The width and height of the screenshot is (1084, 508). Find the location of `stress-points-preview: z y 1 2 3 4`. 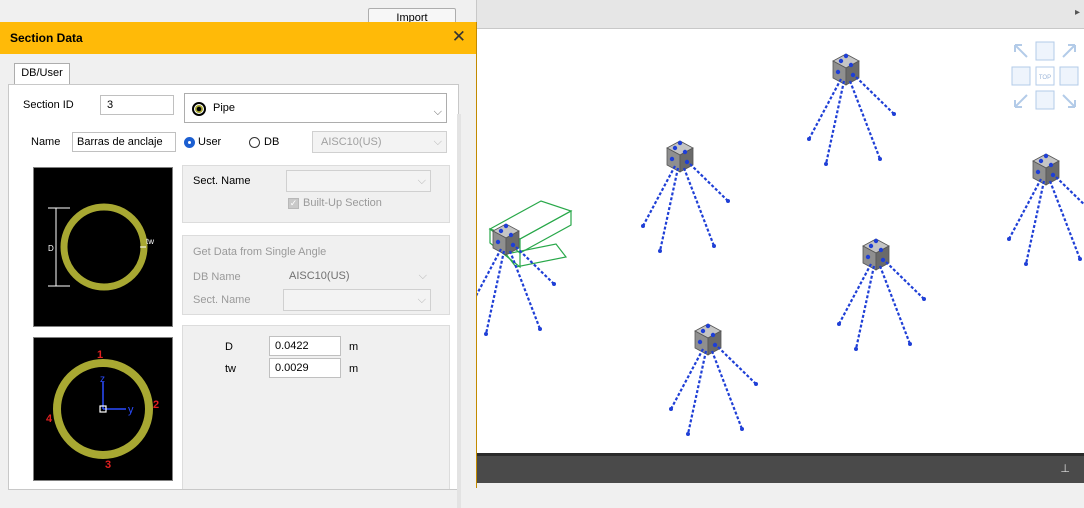

stress-points-preview: z y 1 2 3 4 is located at coordinates (103, 409).